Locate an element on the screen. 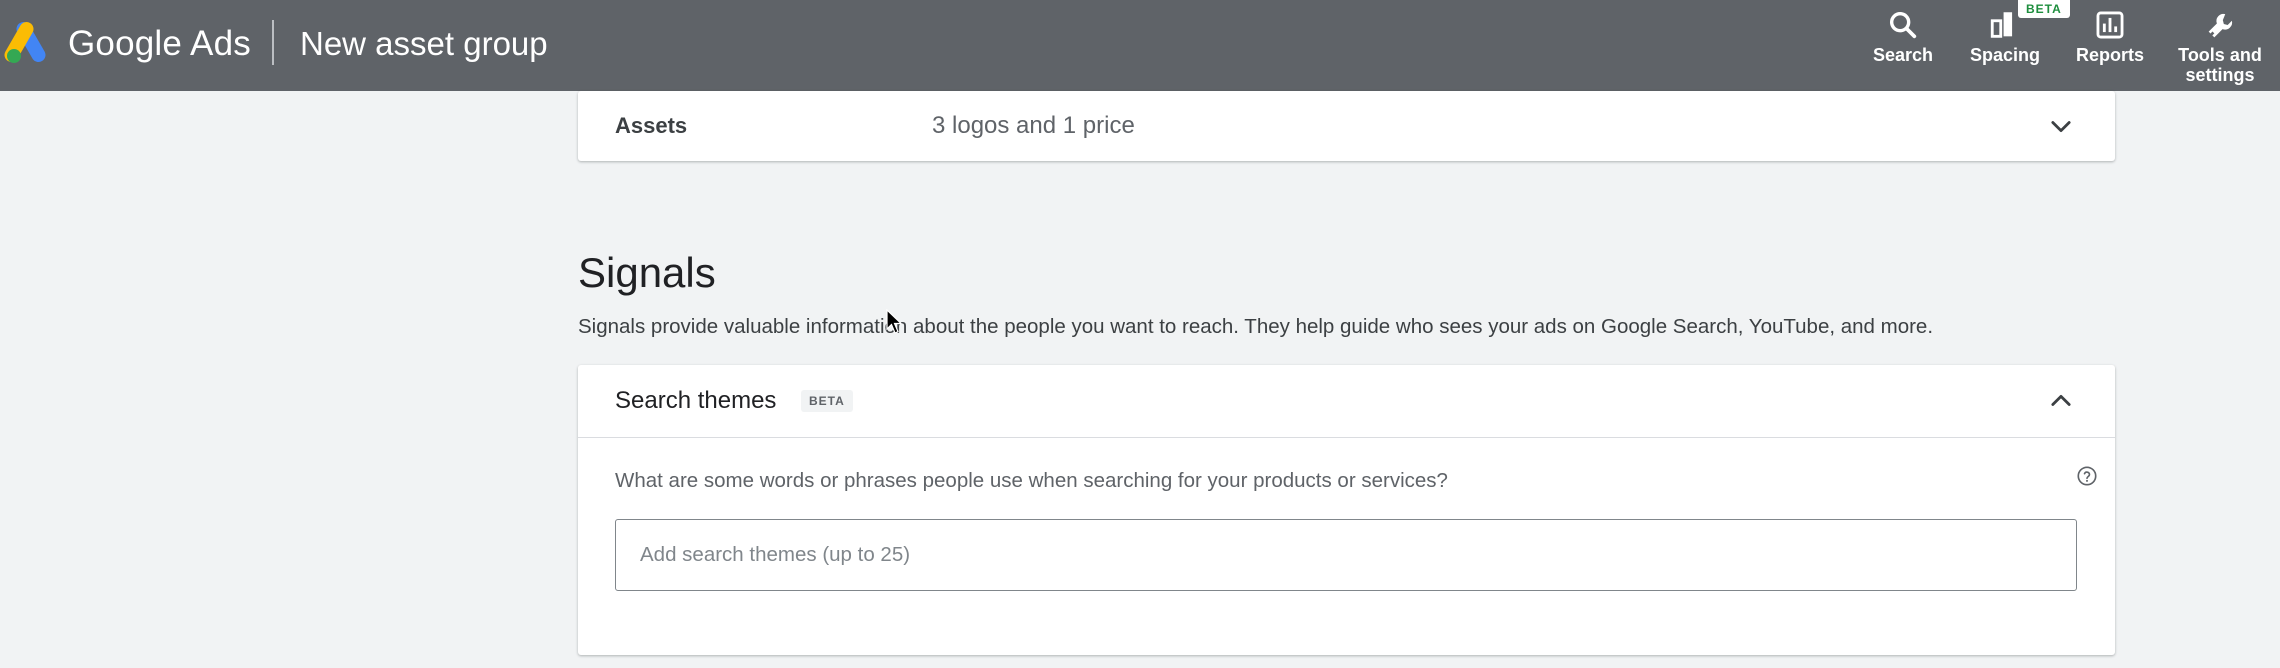 This screenshot has width=2280, height=668. spacing-icon is located at coordinates (2001, 25).